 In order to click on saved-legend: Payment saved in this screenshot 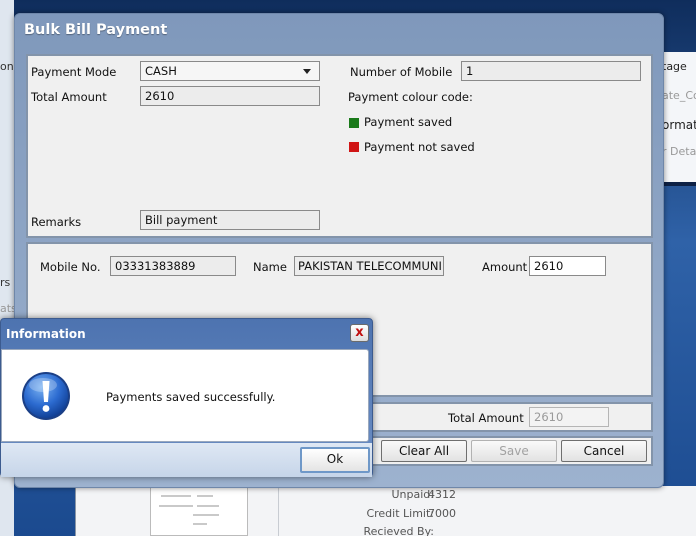, I will do `click(408, 122)`.